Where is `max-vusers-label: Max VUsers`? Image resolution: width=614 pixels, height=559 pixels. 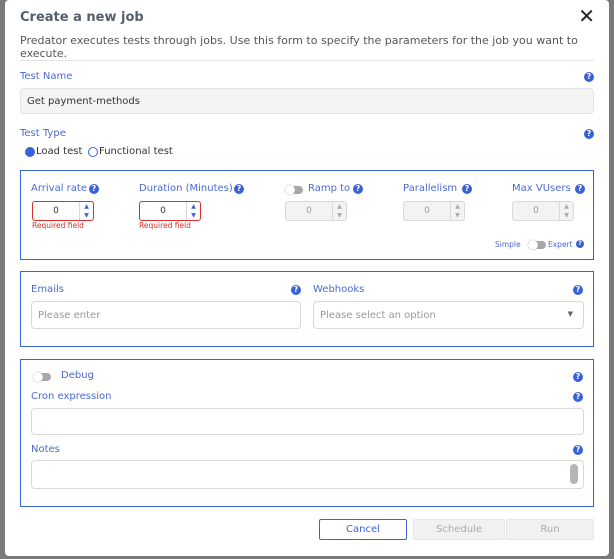
max-vusers-label: Max VUsers is located at coordinates (541, 188).